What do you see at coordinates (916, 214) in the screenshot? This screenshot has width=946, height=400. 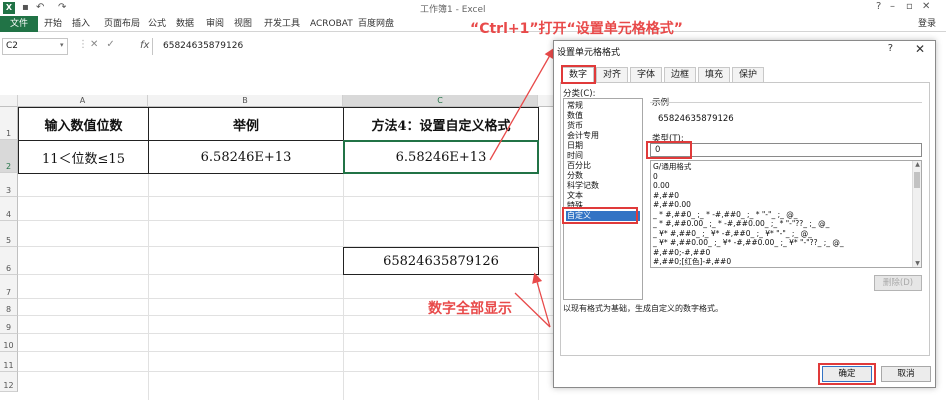 I see `type-list-scrollbar: ▲ ▼` at bounding box center [916, 214].